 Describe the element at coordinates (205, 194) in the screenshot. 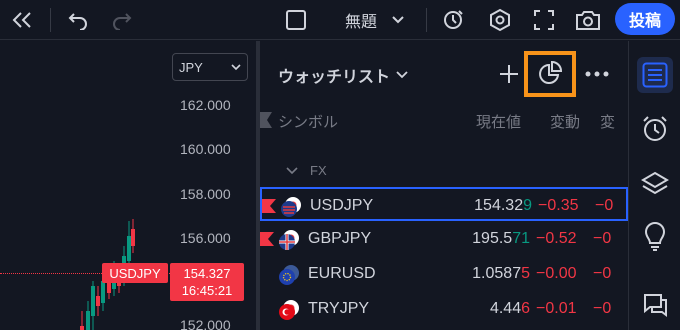

I see `y-axis-tick: 158.000` at that location.